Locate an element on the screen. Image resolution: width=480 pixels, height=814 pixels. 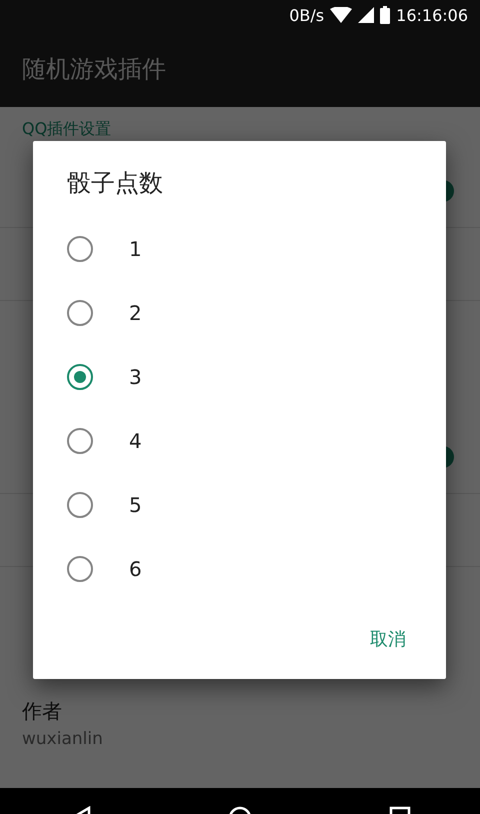
battery-icon is located at coordinates (385, 15).